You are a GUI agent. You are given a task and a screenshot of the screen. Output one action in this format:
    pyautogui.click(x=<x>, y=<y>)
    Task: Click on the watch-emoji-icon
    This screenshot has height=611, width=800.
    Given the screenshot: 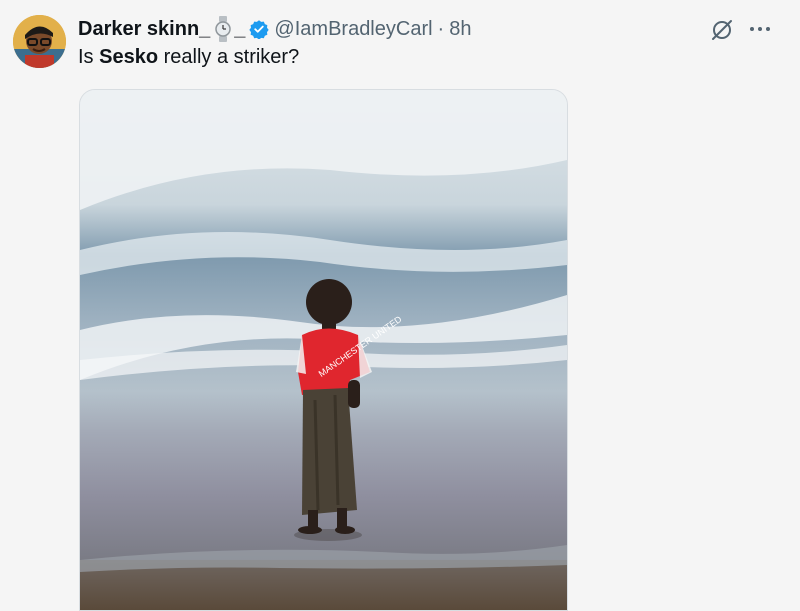 What is the action you would take?
    pyautogui.click(x=223, y=29)
    